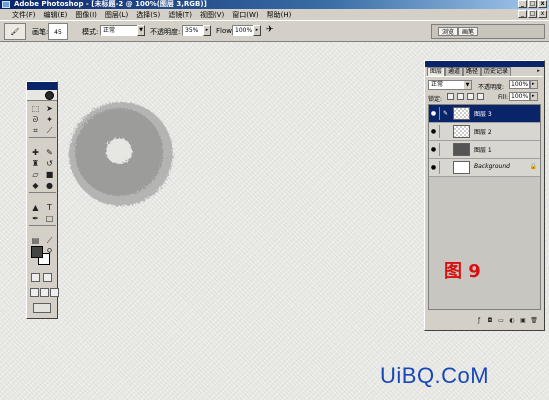 The width and height of the screenshot is (549, 400). What do you see at coordinates (49, 240) in the screenshot?
I see `eyedropper-tool-icon: ⟋` at bounding box center [49, 240].